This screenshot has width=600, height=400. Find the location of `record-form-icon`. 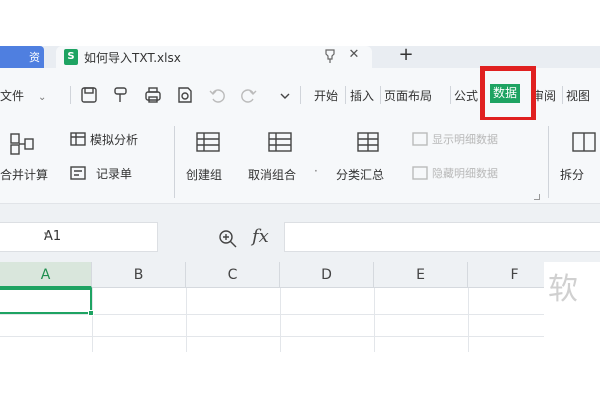

record-form-icon is located at coordinates (78, 173).